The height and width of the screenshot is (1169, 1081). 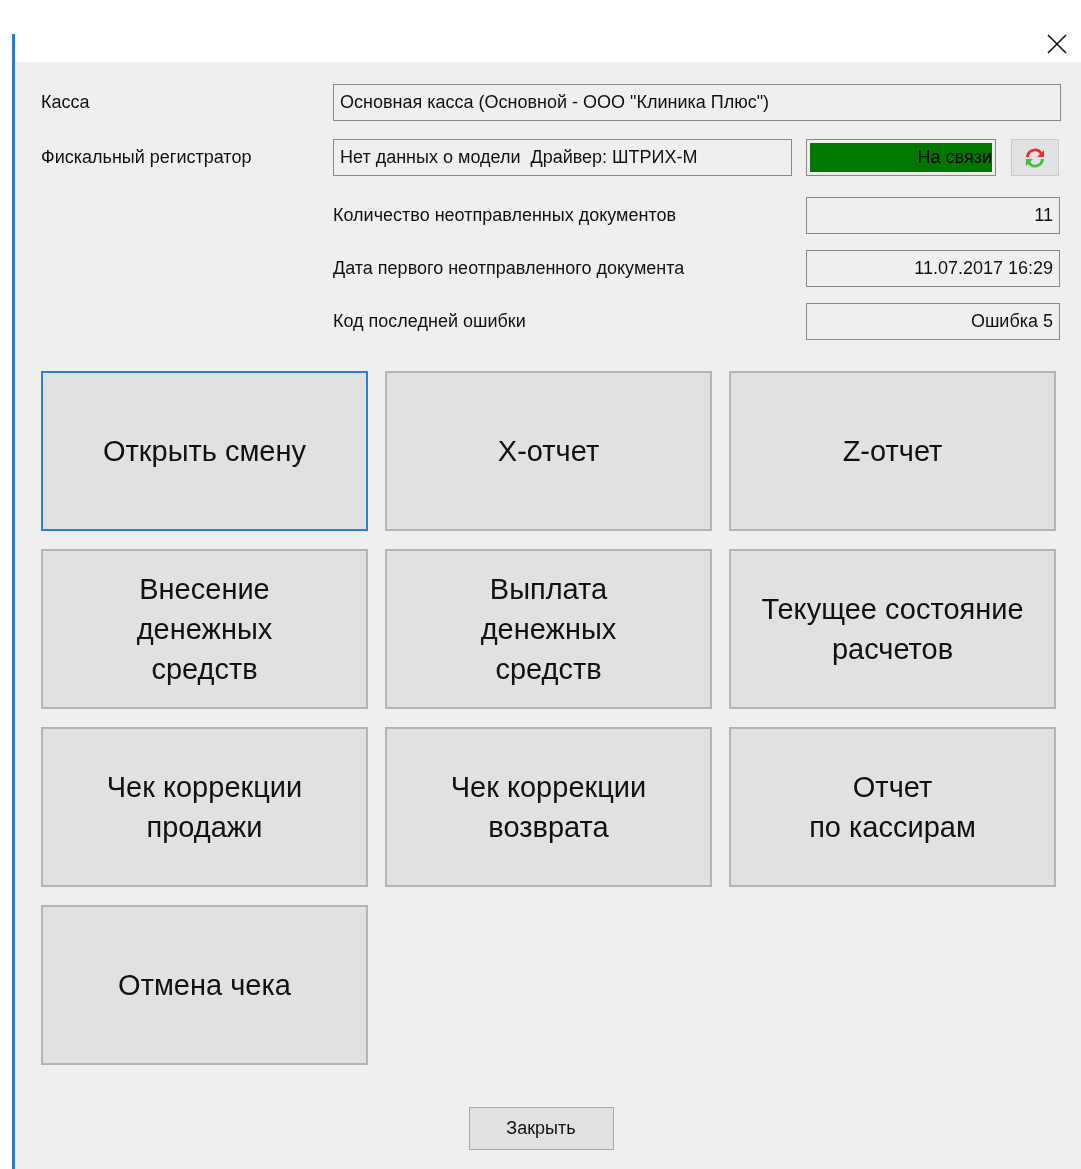 What do you see at coordinates (66, 102) in the screenshot?
I see `field-label: Касса` at bounding box center [66, 102].